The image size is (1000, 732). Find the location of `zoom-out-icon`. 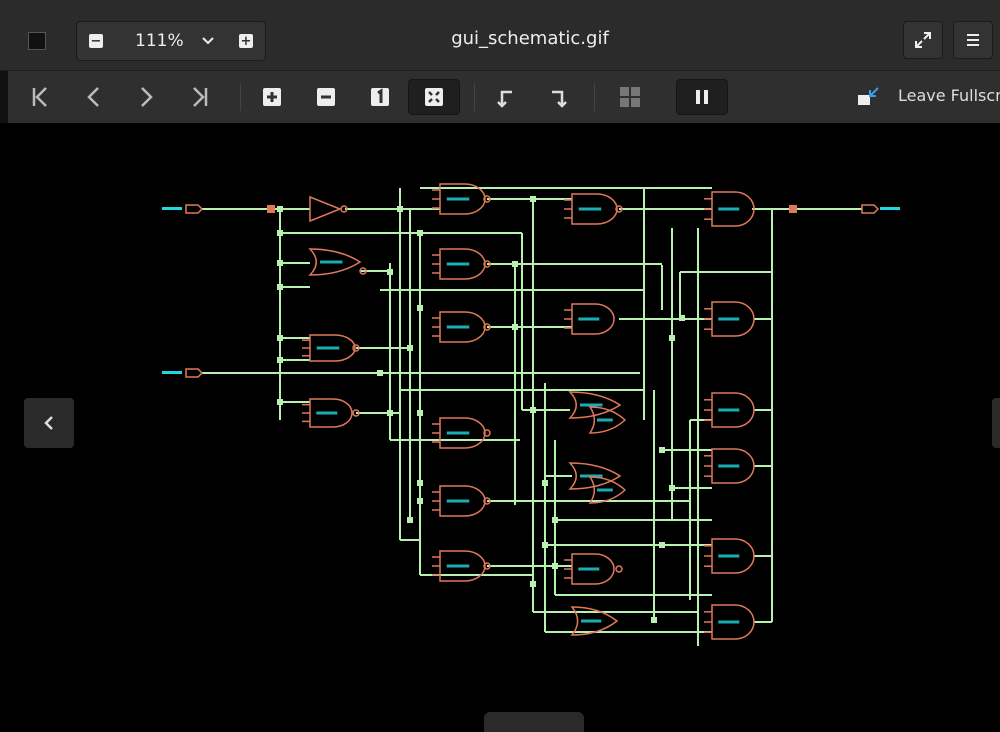

zoom-out-icon is located at coordinates (326, 97).